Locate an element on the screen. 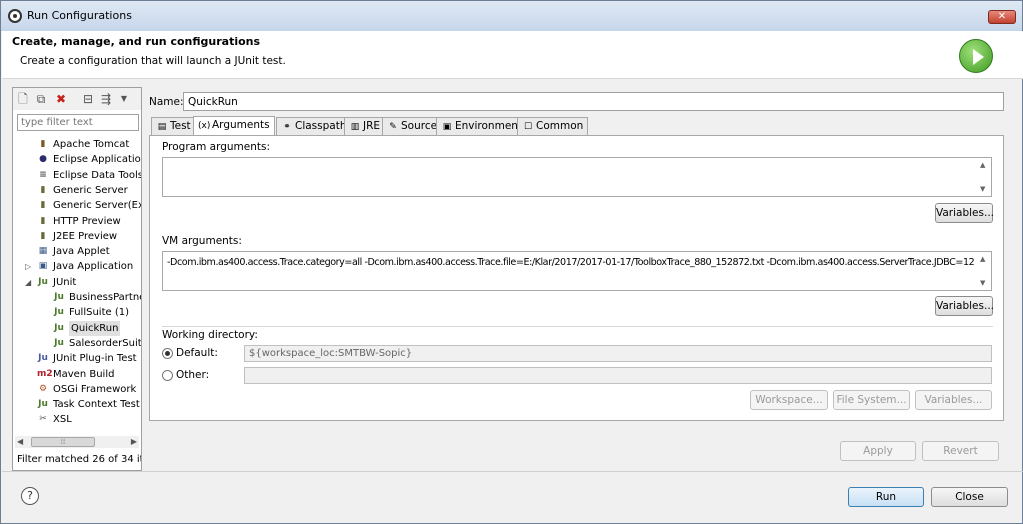  tree-item-label: HTTP Preview is located at coordinates (87, 221).